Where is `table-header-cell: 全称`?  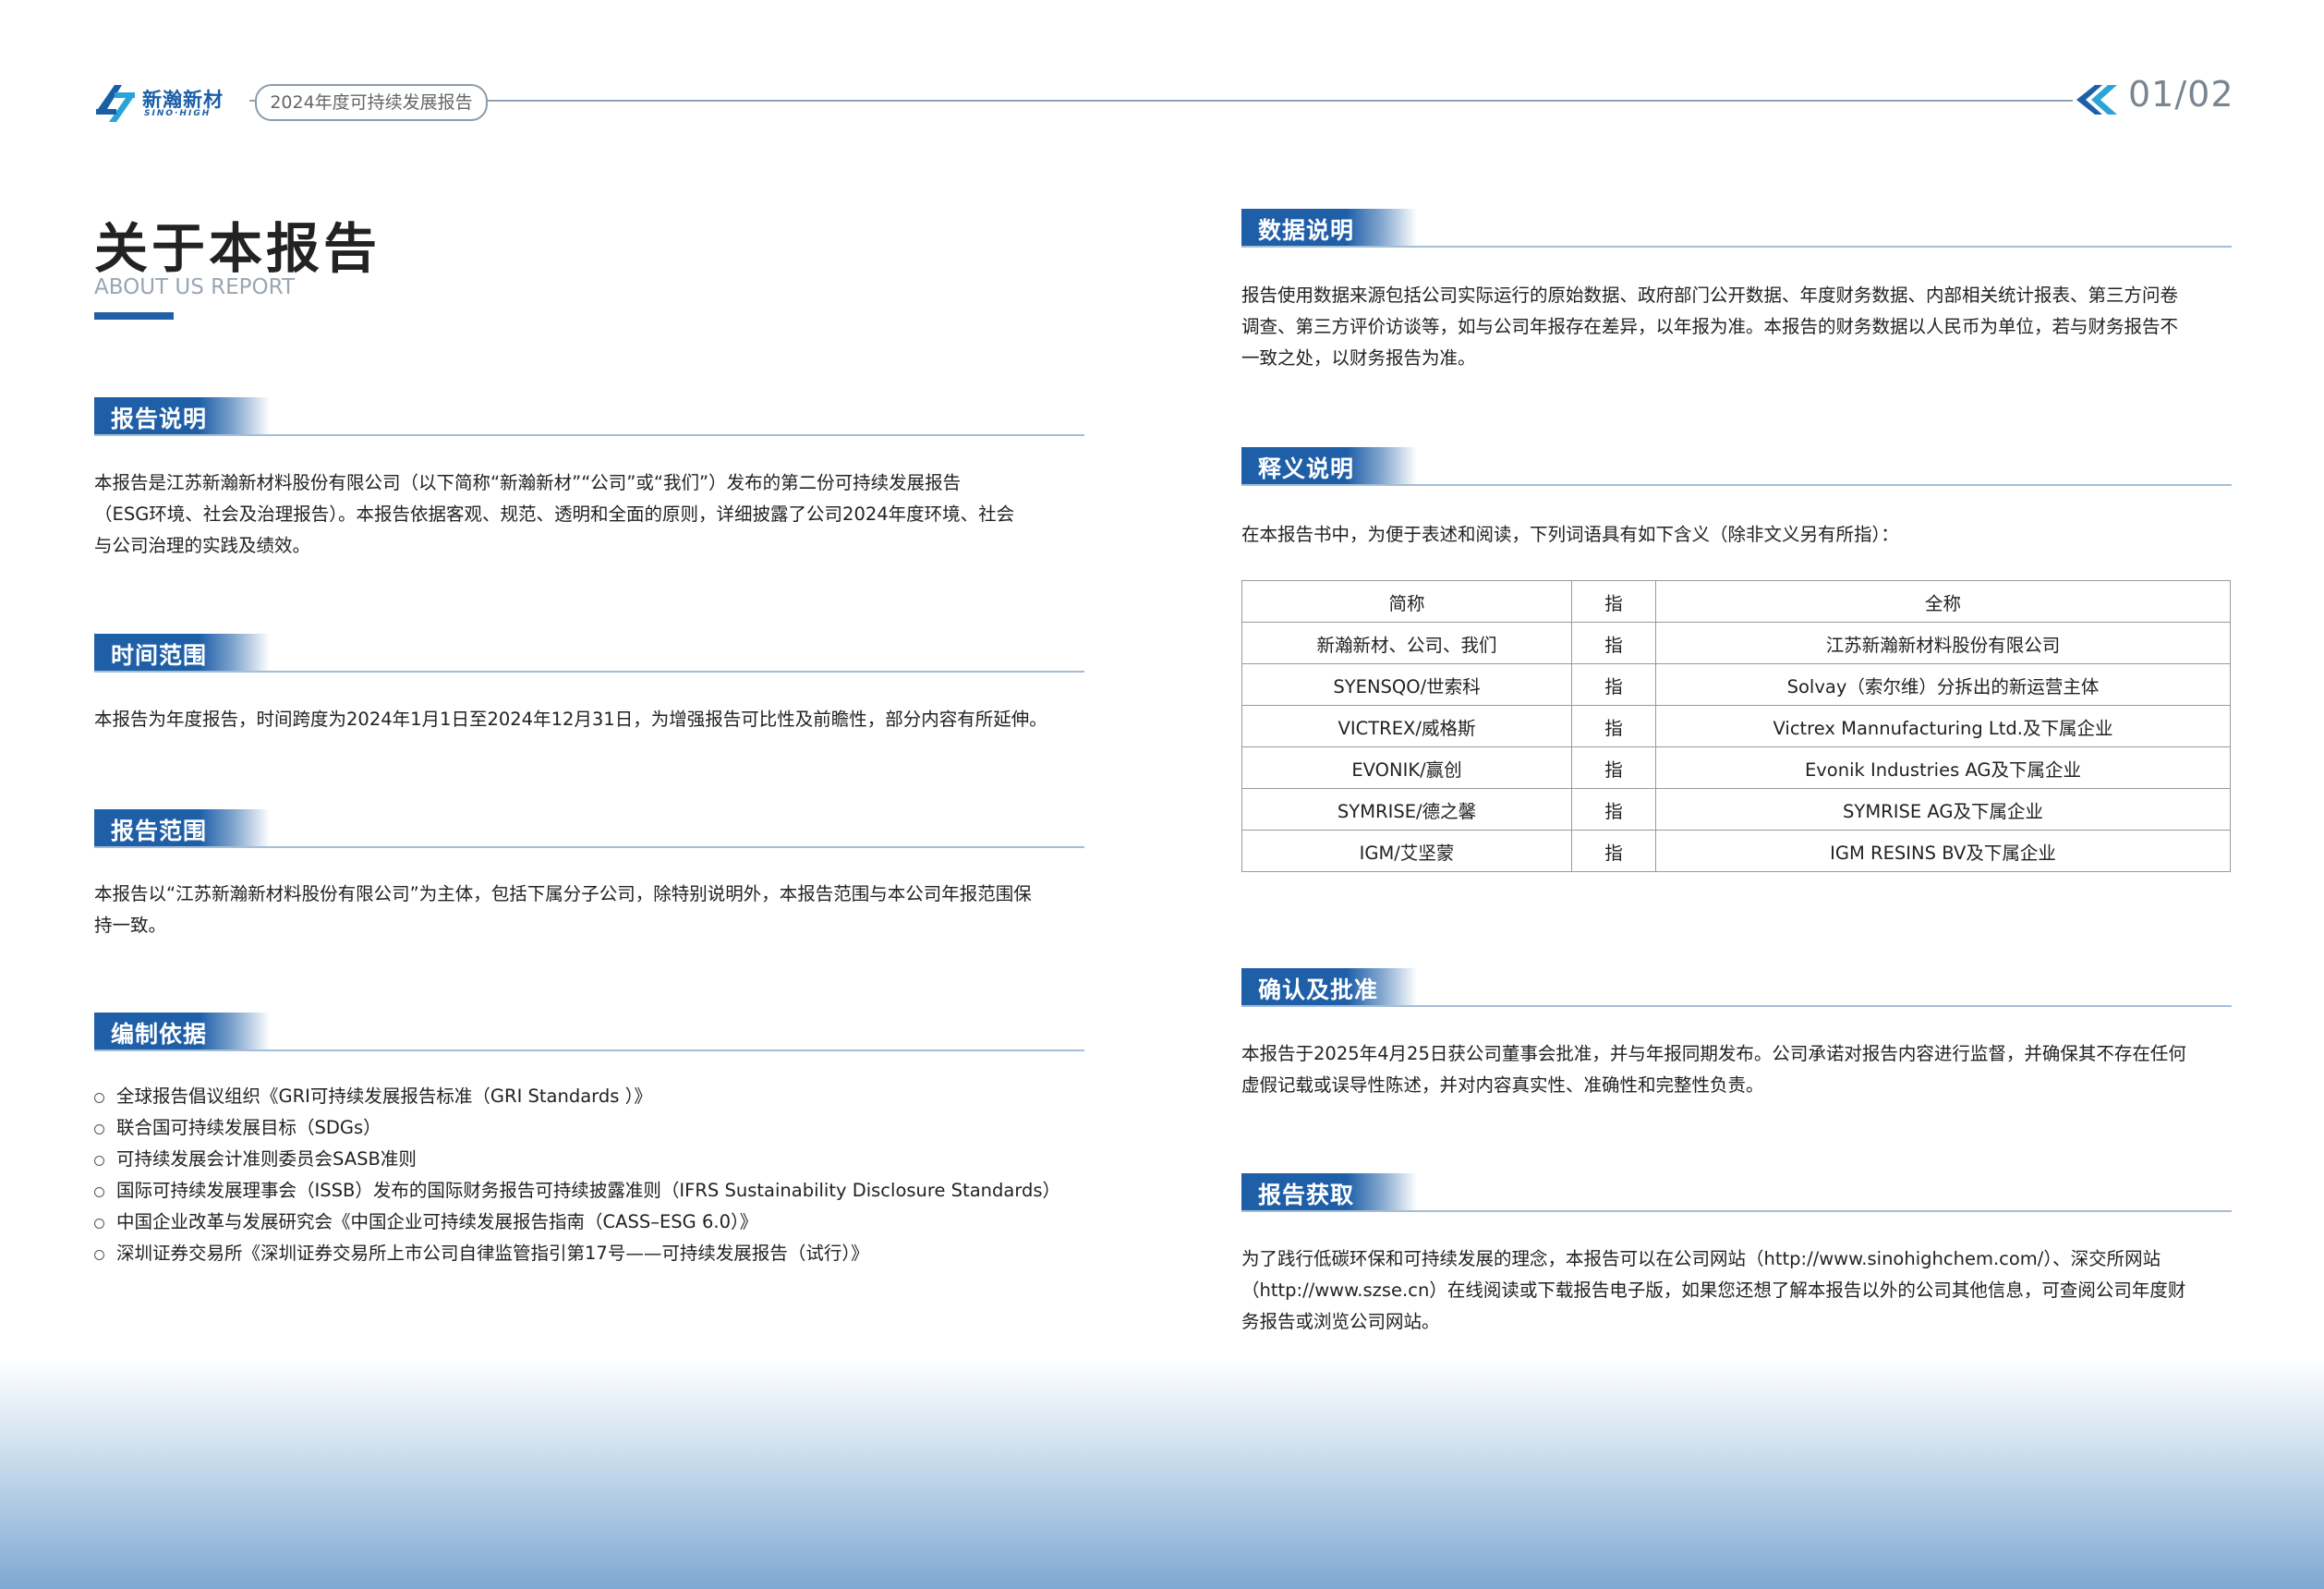 table-header-cell: 全称 is located at coordinates (1943, 601).